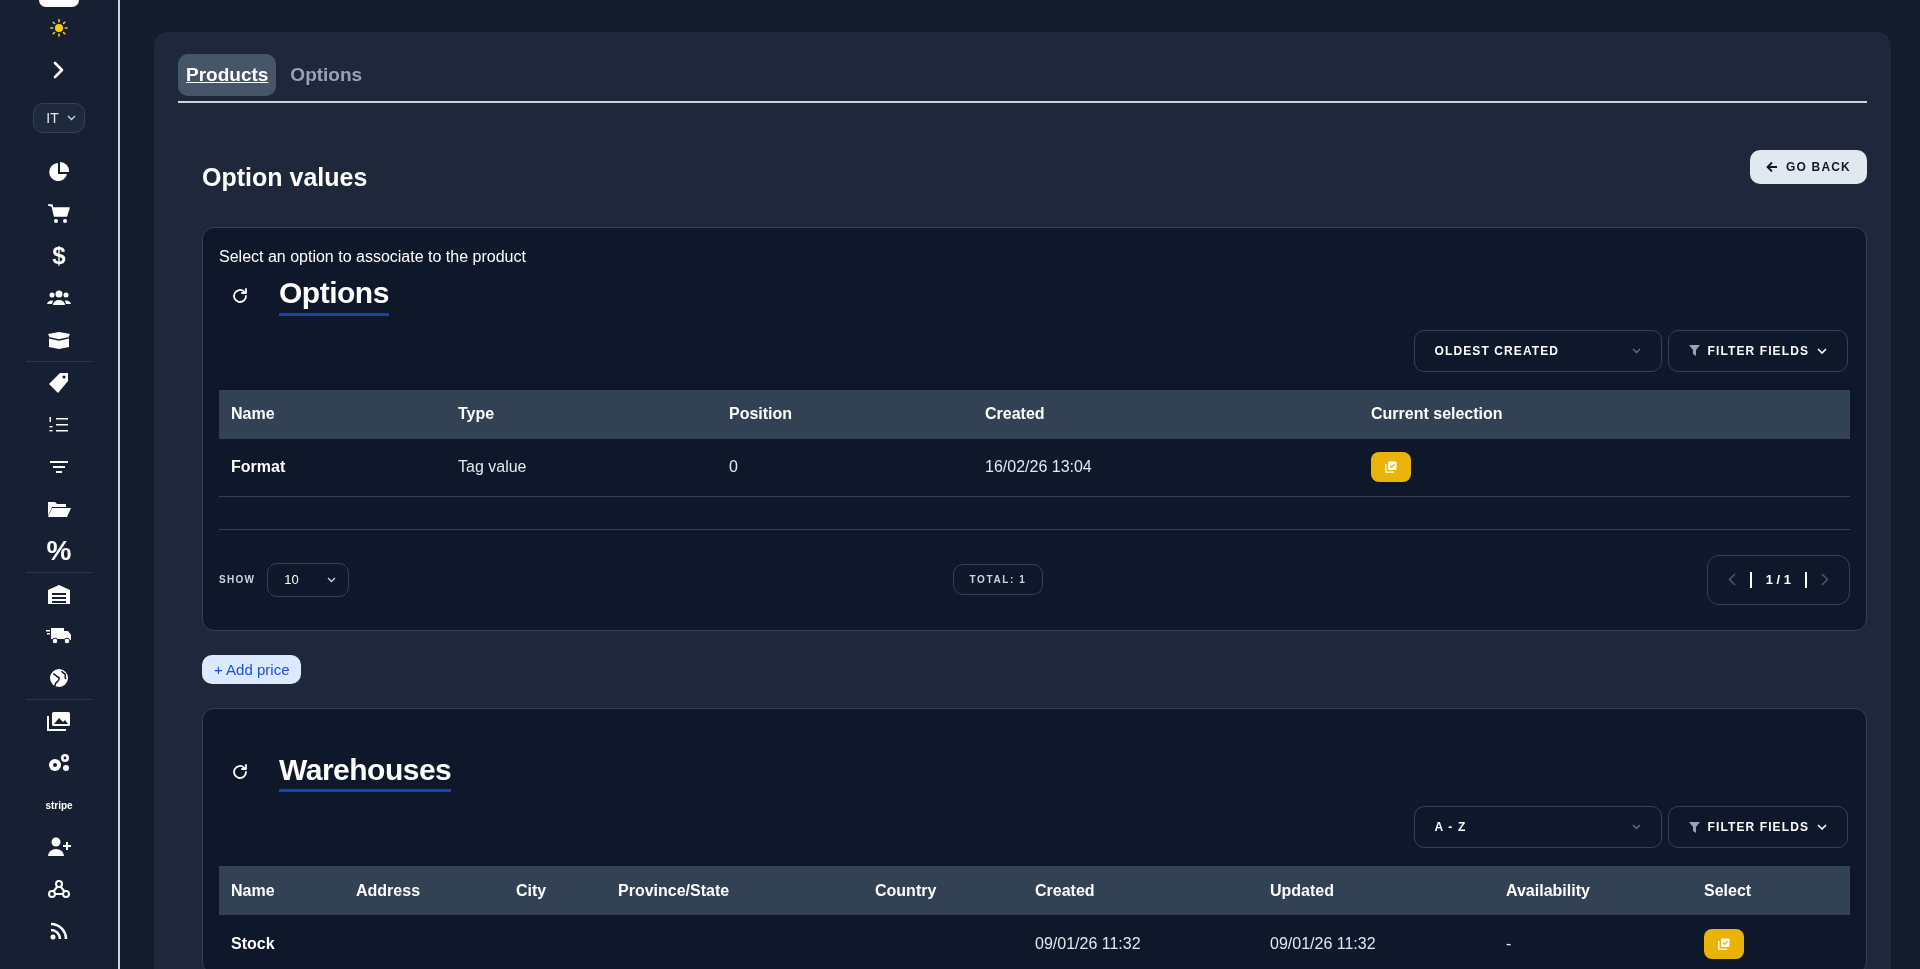 The image size is (1920, 969). Describe the element at coordinates (59, 594) in the screenshot. I see `warehouse-icon` at that location.